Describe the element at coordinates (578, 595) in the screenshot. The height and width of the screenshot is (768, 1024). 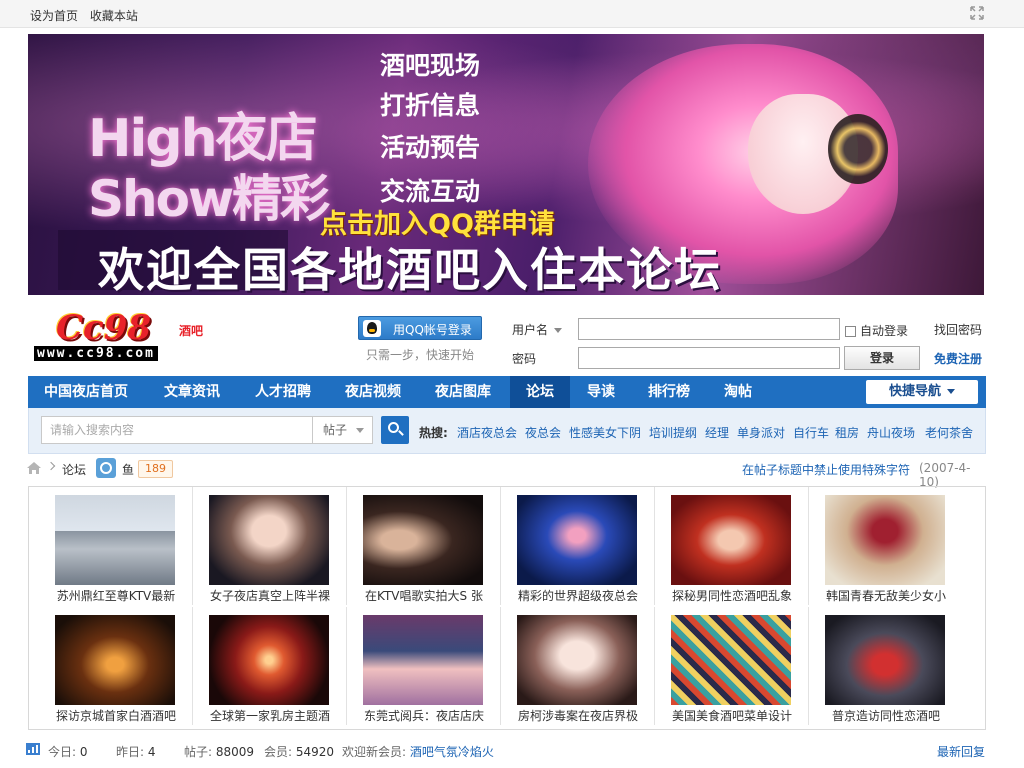
I see `gallery-caption: 精彩的世界超级夜总会` at that location.